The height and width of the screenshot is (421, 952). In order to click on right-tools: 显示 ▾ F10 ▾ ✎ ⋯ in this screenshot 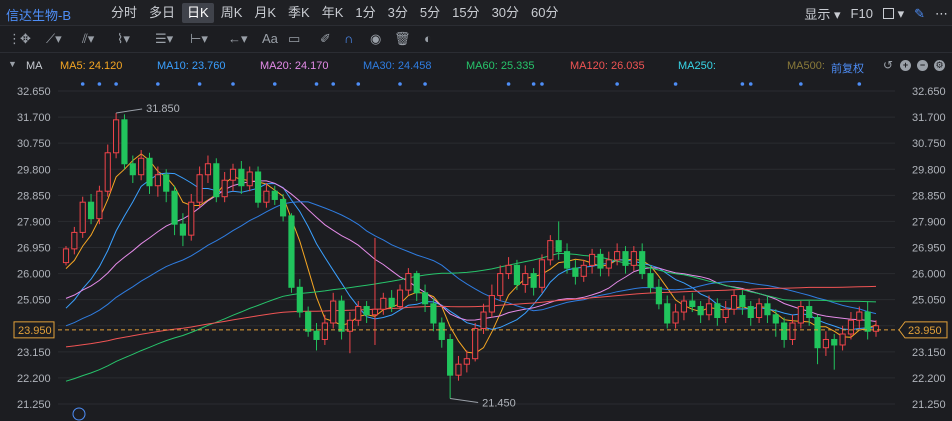, I will do `click(871, 13)`.